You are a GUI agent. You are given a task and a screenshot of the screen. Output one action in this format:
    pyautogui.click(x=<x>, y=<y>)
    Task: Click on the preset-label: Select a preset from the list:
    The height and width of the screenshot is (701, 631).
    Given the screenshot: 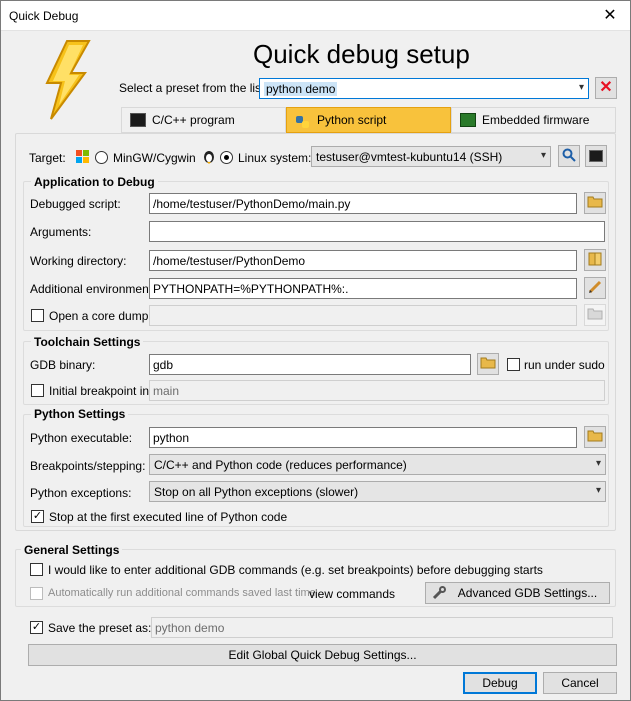 What is the action you would take?
    pyautogui.click(x=193, y=88)
    